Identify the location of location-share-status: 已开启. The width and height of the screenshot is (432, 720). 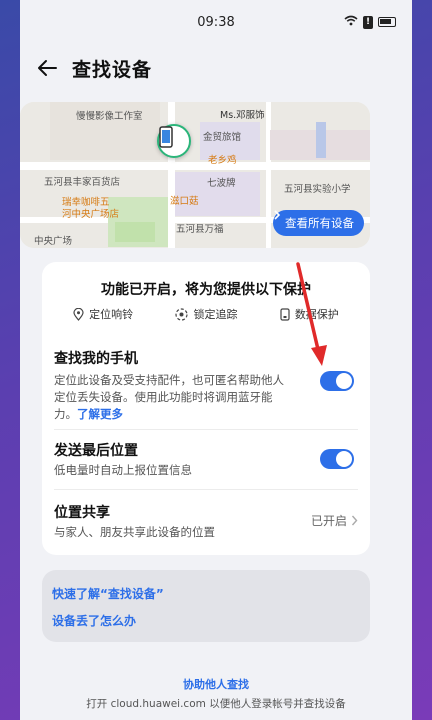
(334, 520).